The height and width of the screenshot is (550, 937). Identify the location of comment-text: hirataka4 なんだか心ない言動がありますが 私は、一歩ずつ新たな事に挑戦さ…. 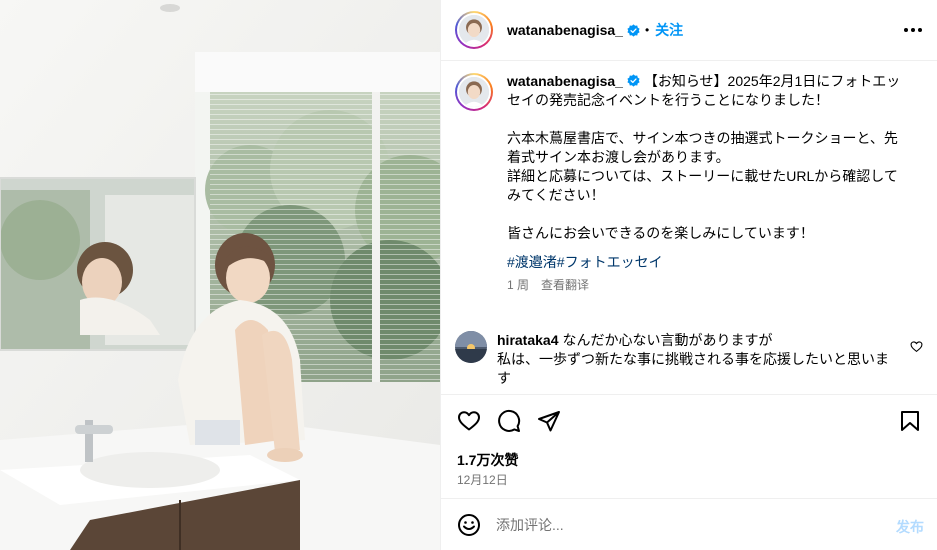
(697, 359).